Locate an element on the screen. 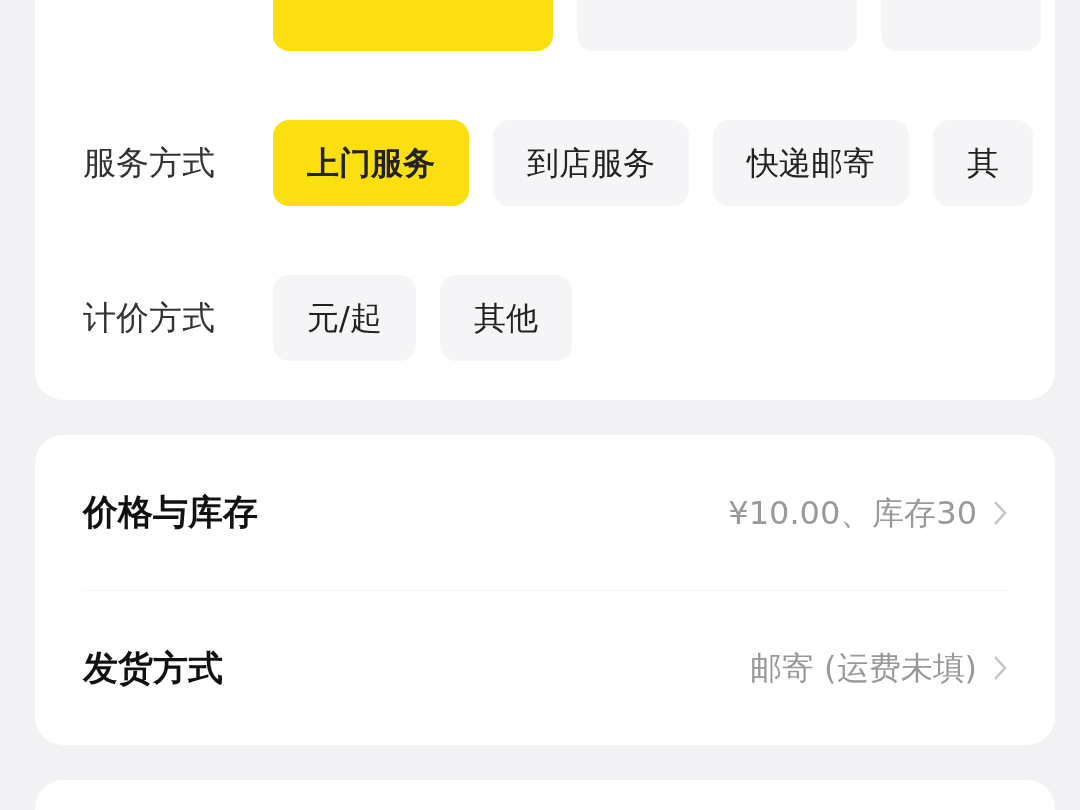 The image size is (1080, 810). option-chip: 到店服务 is located at coordinates (591, 162).